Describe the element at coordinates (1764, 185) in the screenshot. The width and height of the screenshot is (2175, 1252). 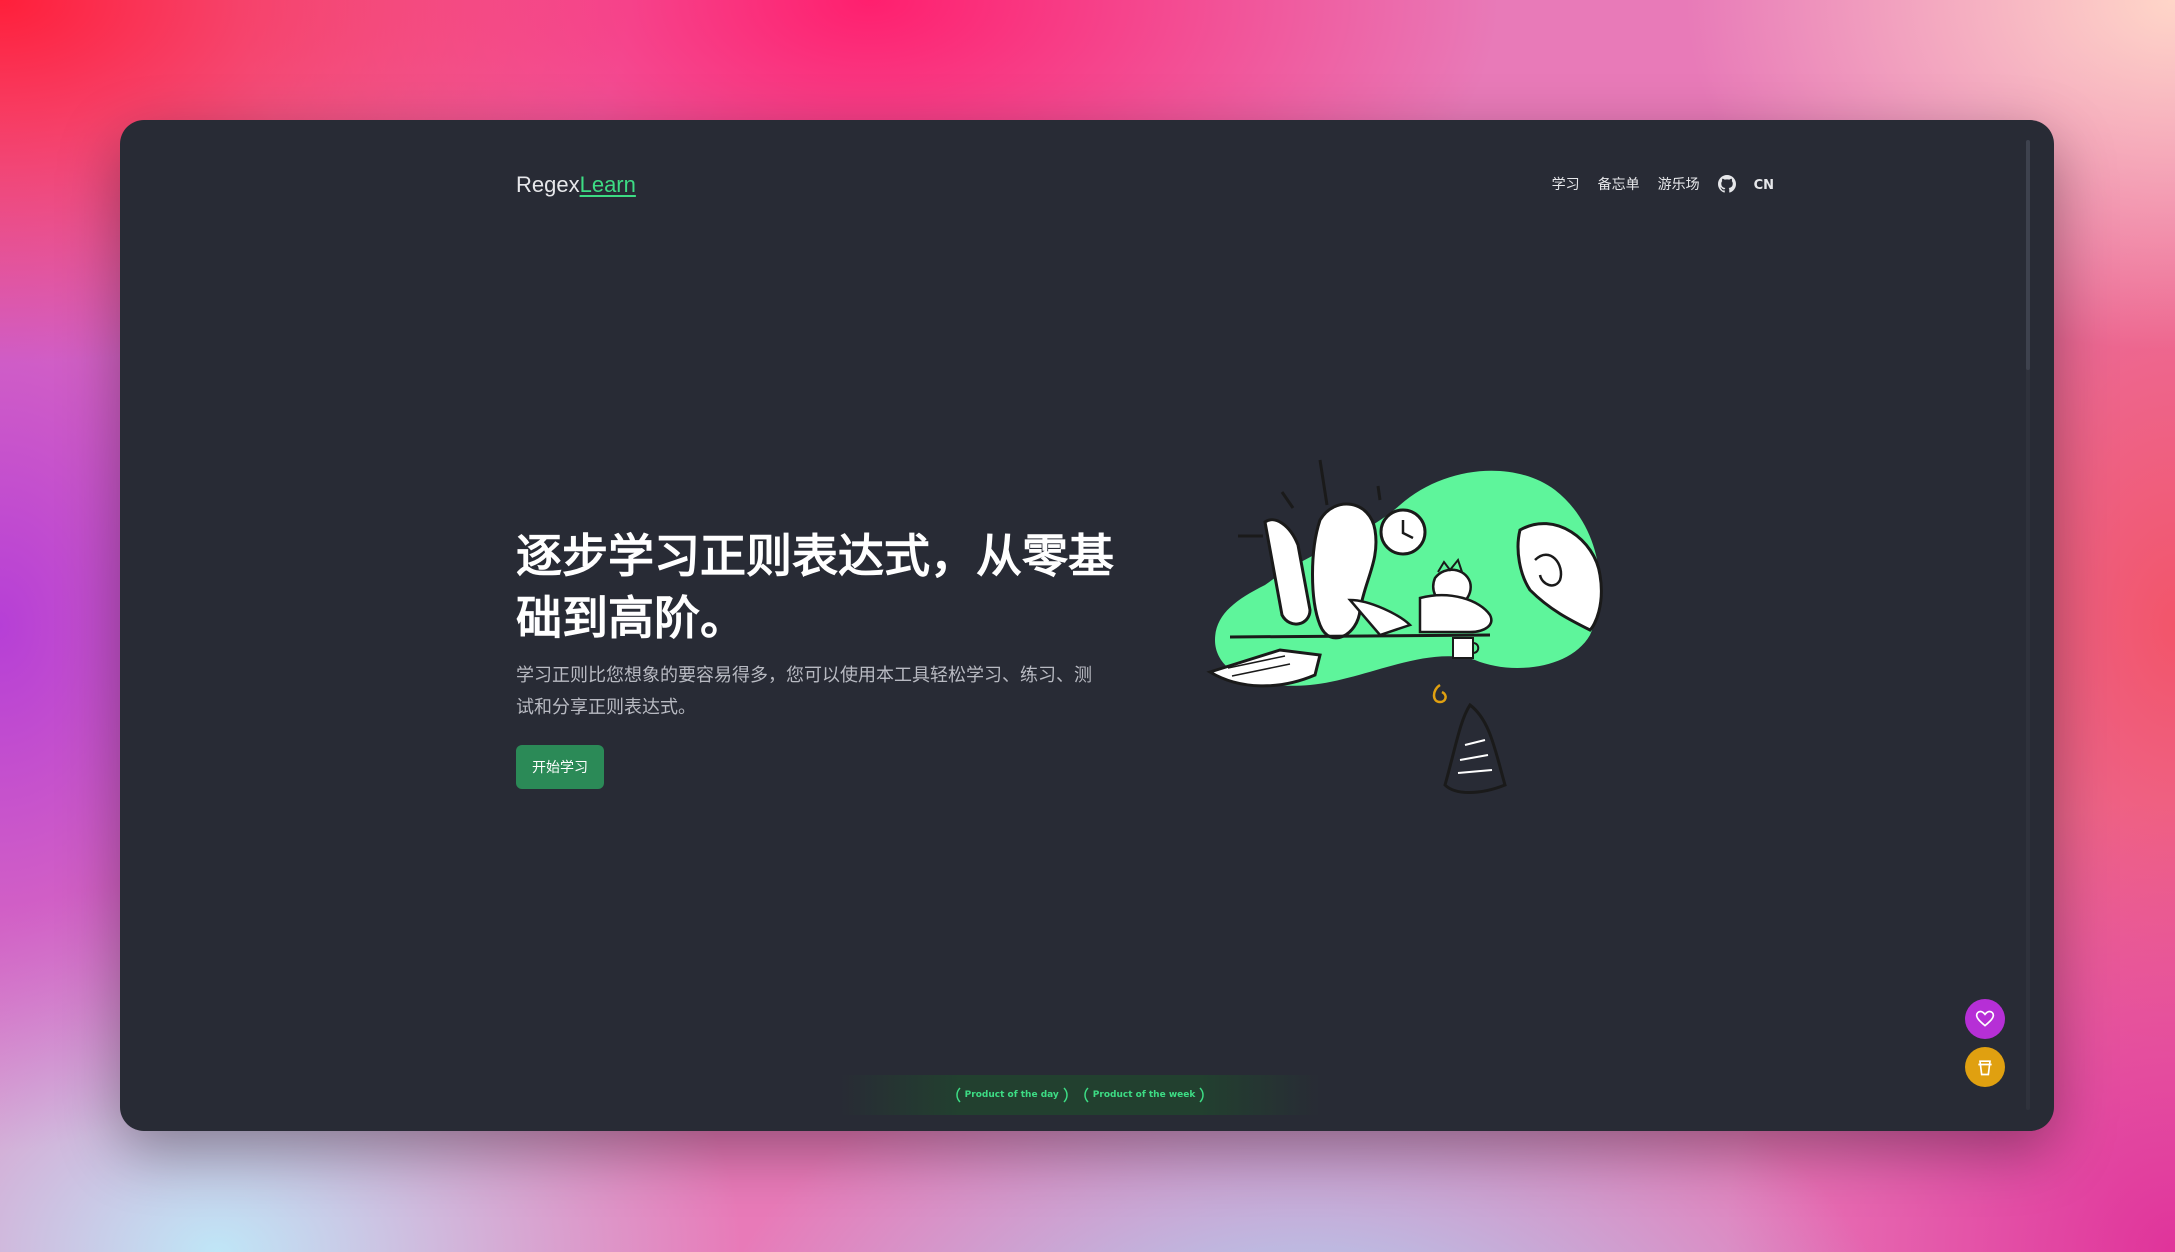
I see `language-switcher: CN` at that location.